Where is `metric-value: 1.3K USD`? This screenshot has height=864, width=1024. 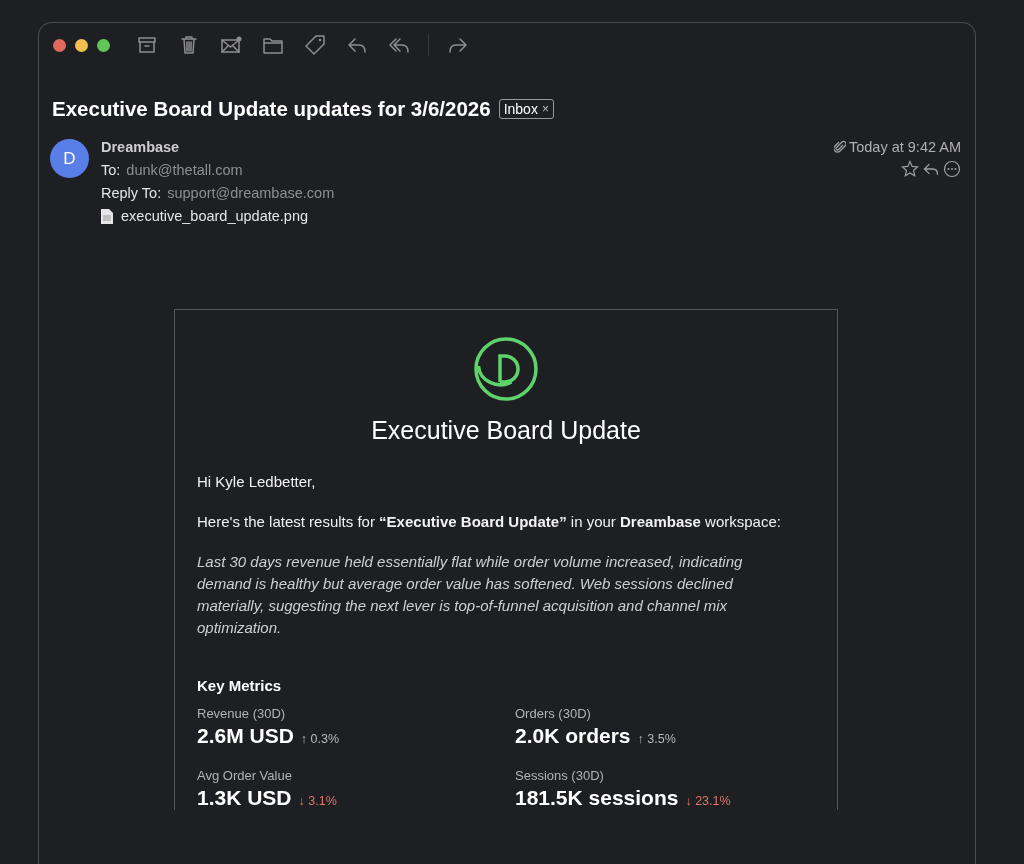
metric-value: 1.3K USD is located at coordinates (244, 798).